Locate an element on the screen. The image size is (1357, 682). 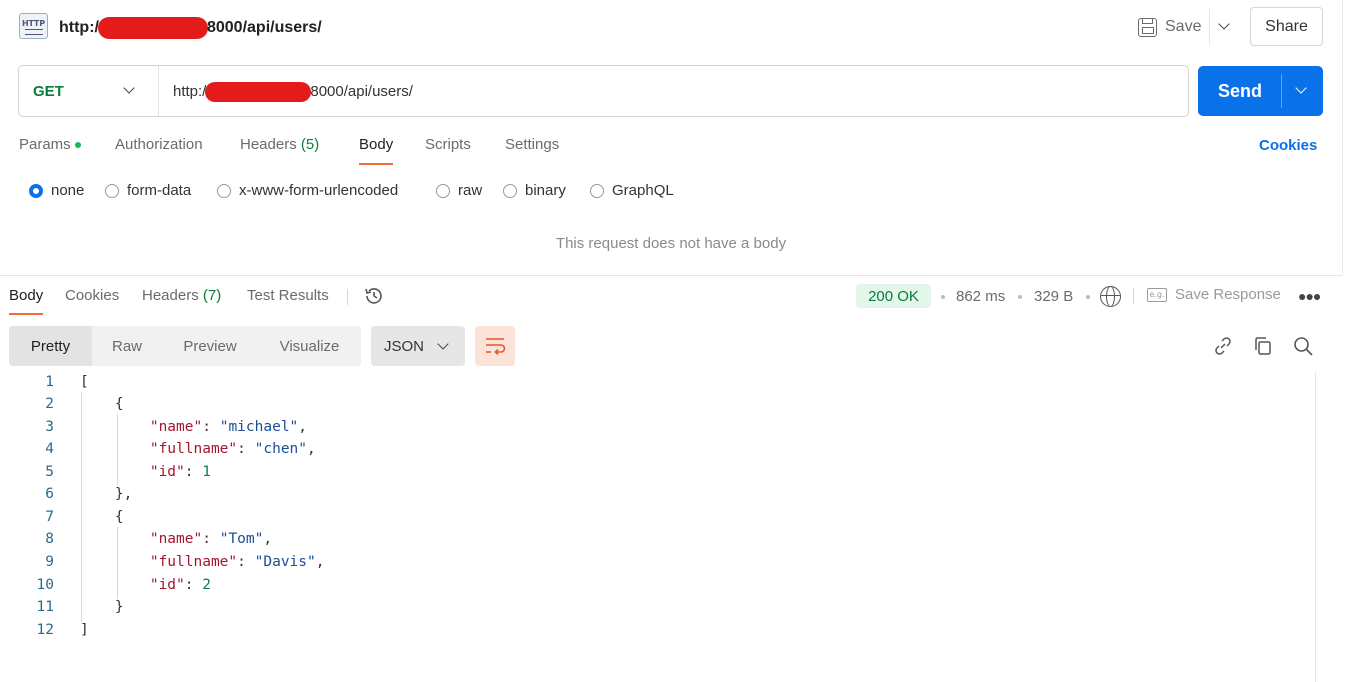
tab-response-headers: Headers (7) is located at coordinates (181, 295).